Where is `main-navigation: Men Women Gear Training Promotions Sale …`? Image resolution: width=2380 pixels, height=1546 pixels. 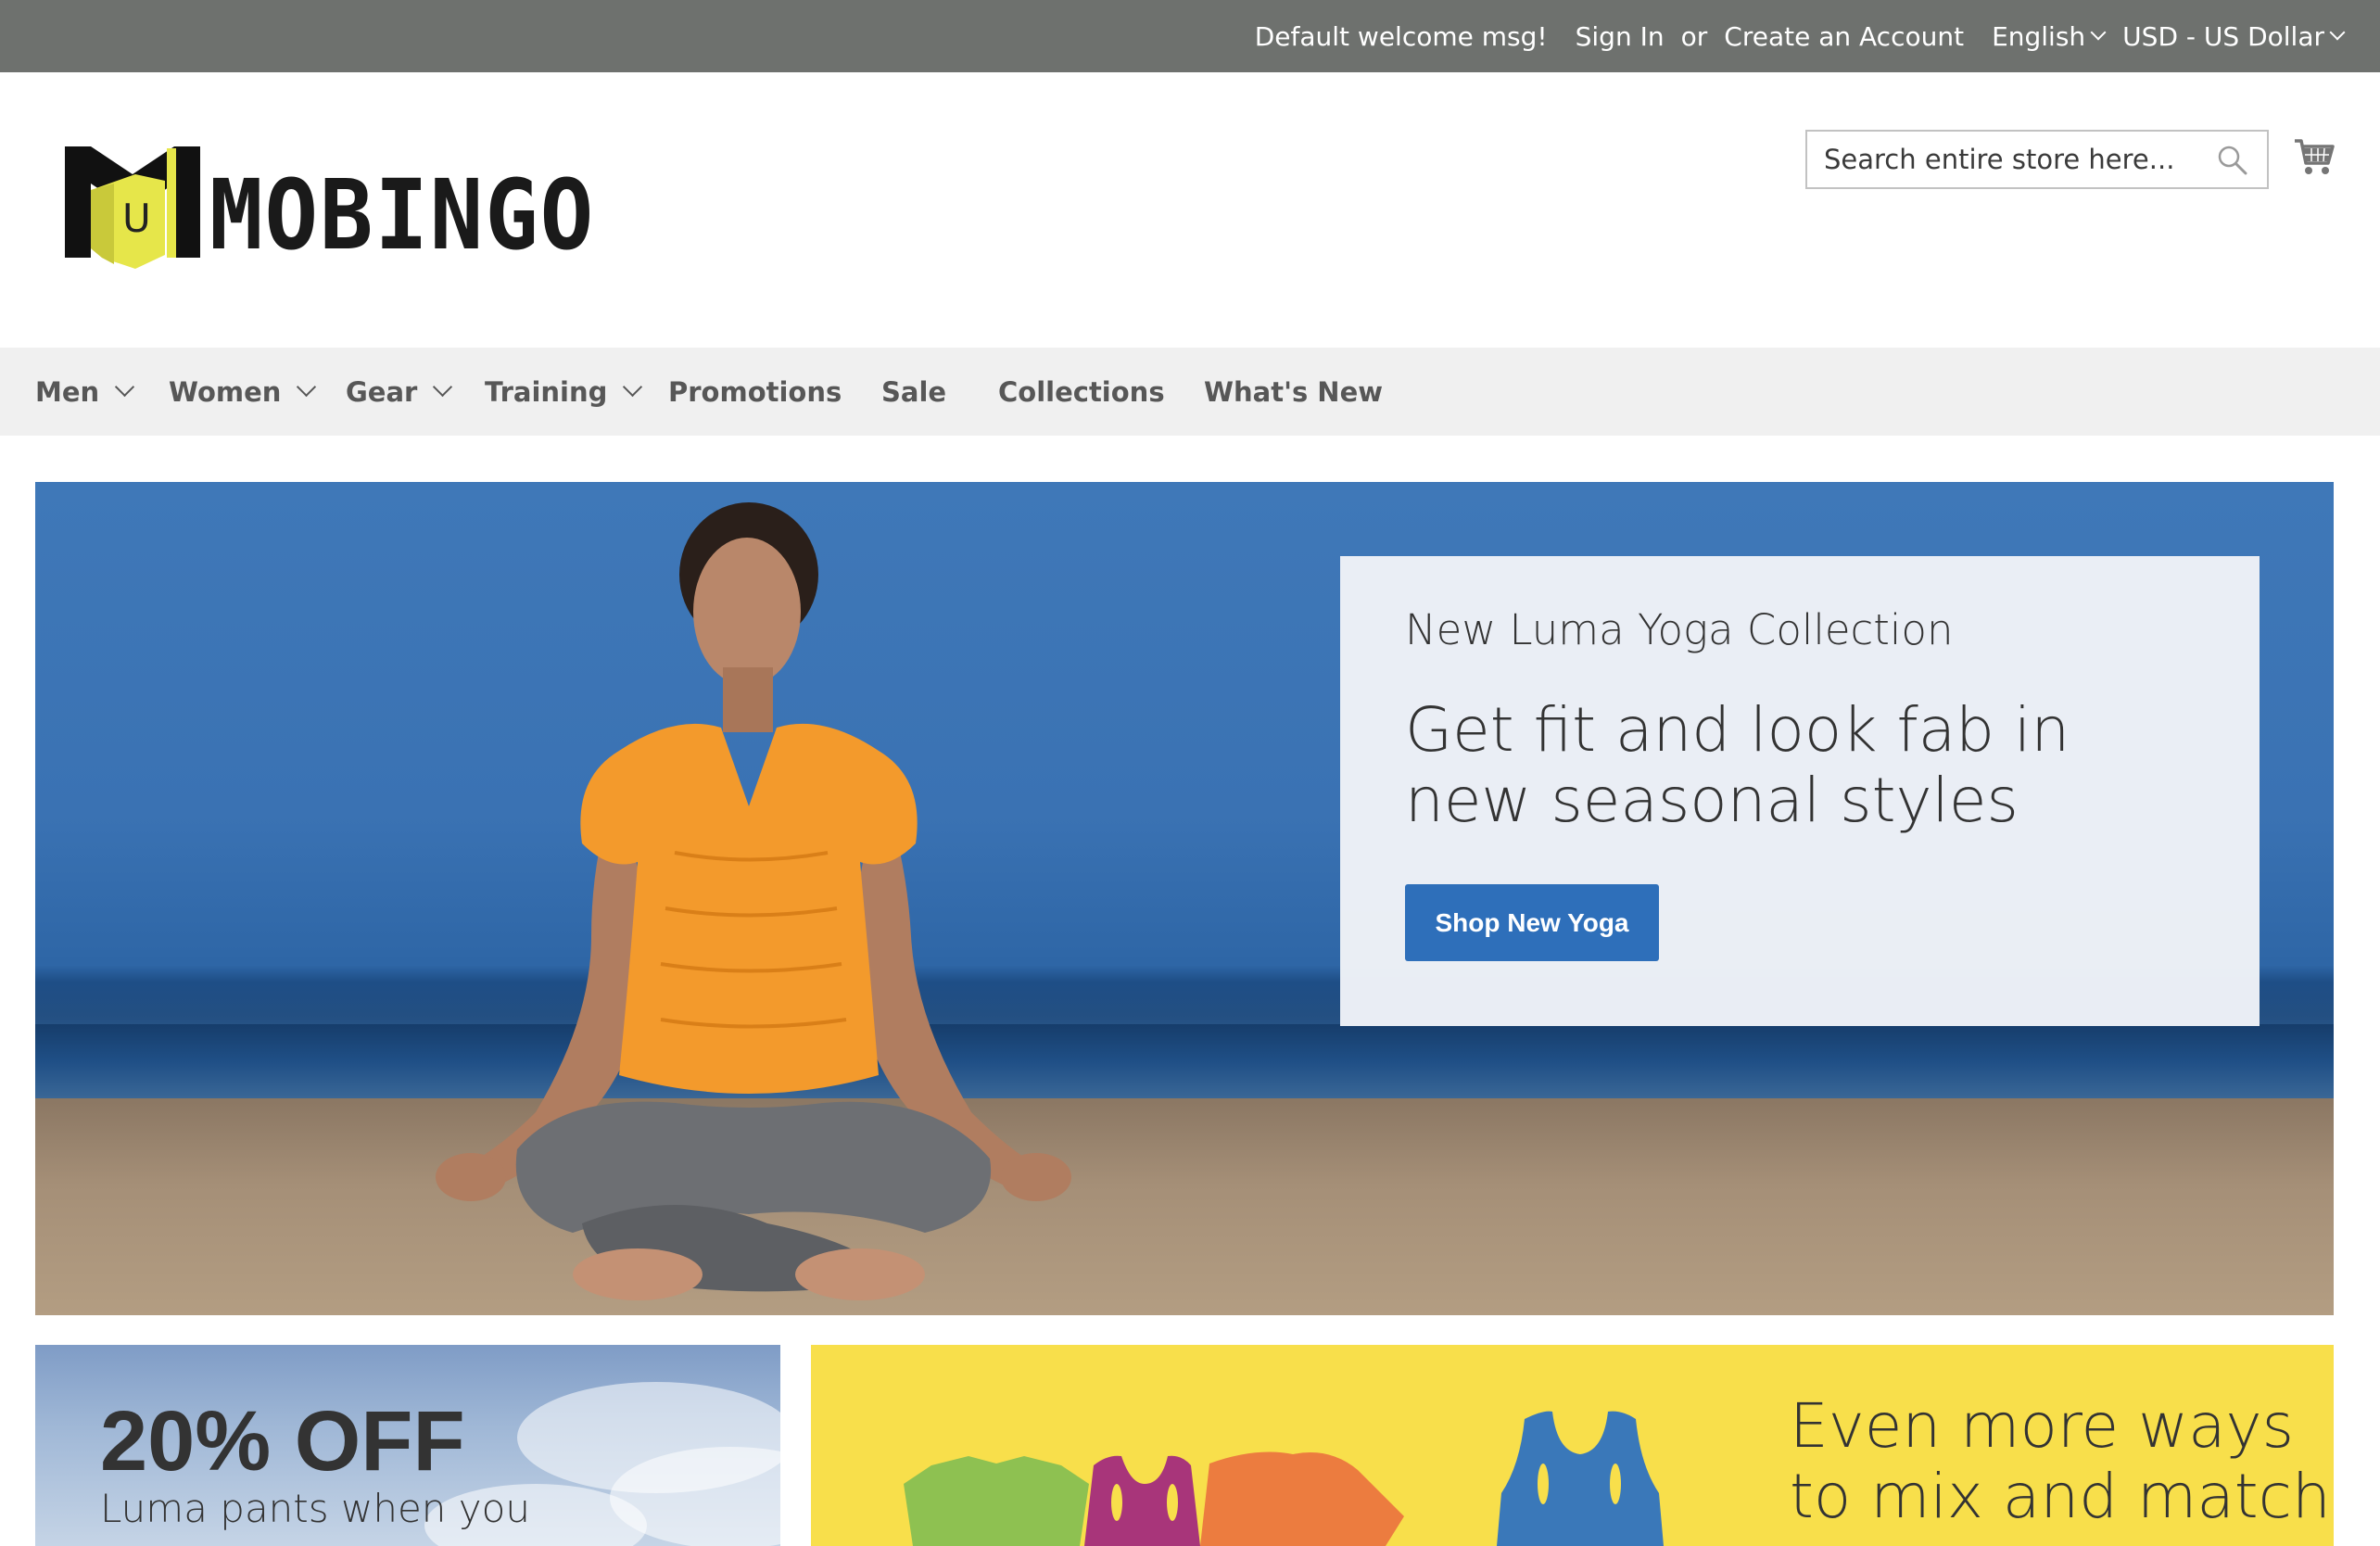
main-navigation: Men Women Gear Training Promotions Sale … is located at coordinates (1190, 392).